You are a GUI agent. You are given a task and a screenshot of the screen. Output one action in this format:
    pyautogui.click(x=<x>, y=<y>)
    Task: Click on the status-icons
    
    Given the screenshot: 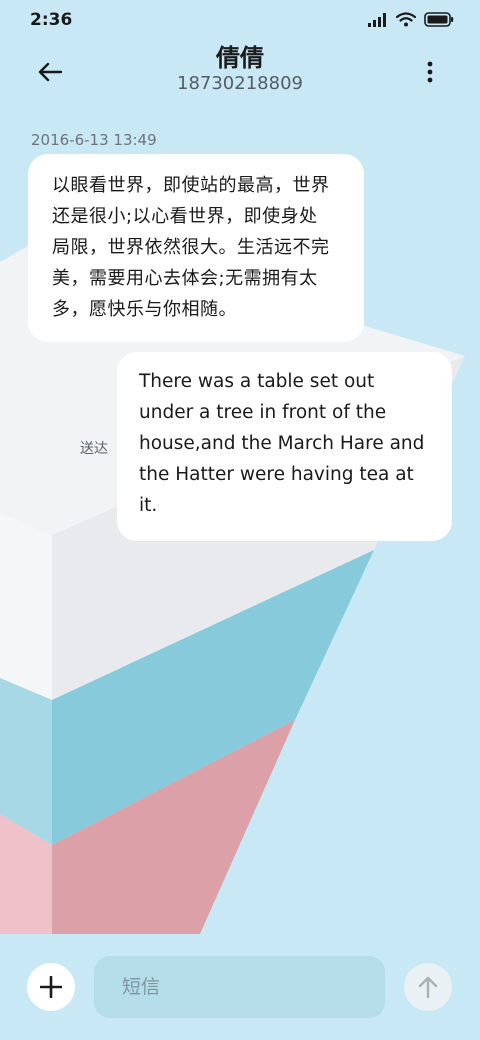 What is the action you would take?
    pyautogui.click(x=411, y=19)
    